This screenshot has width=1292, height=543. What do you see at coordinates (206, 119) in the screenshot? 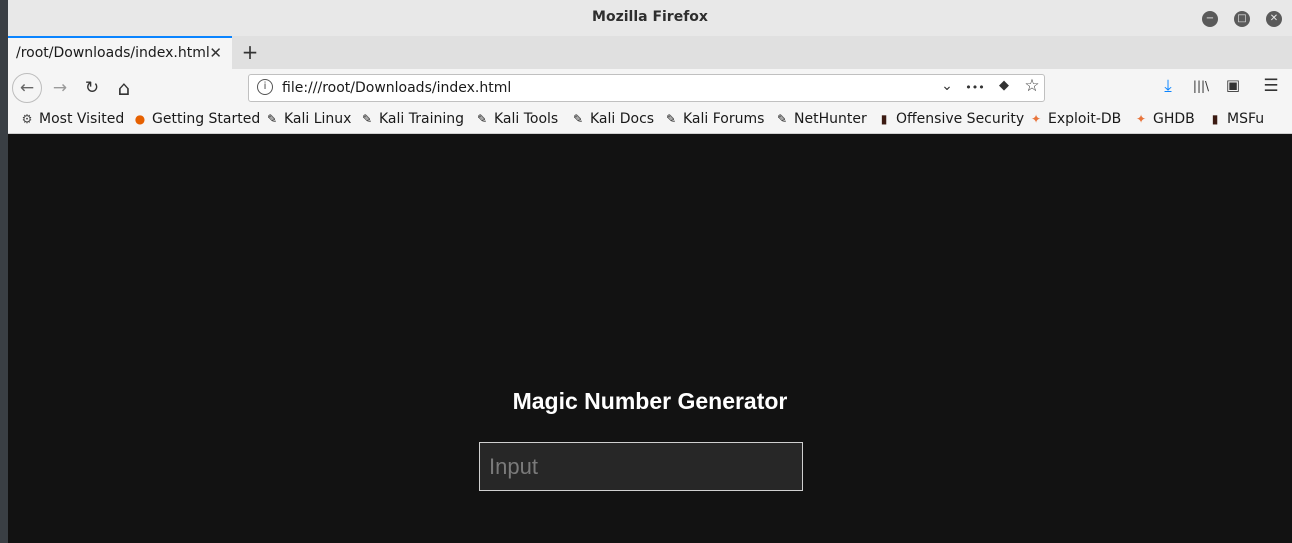
I see `bookmark-label: Getting Started` at bounding box center [206, 119].